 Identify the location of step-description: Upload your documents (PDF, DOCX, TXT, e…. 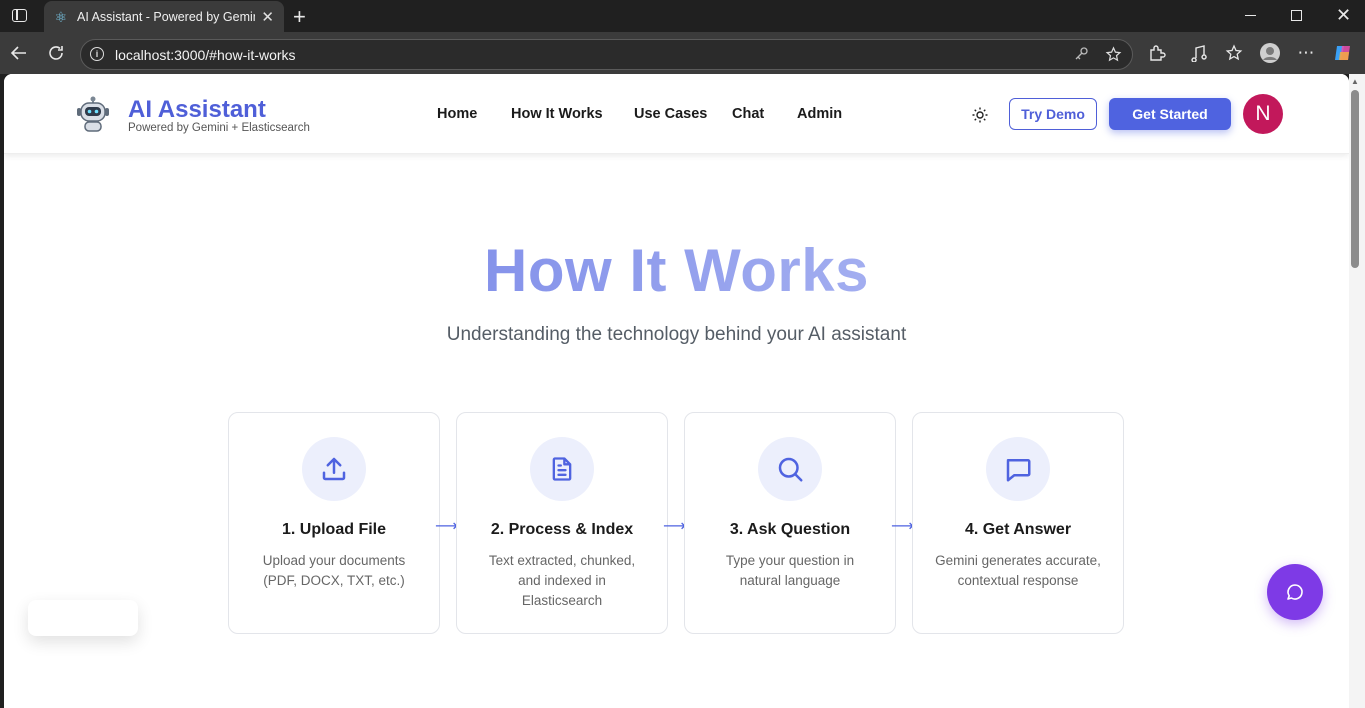
(334, 570).